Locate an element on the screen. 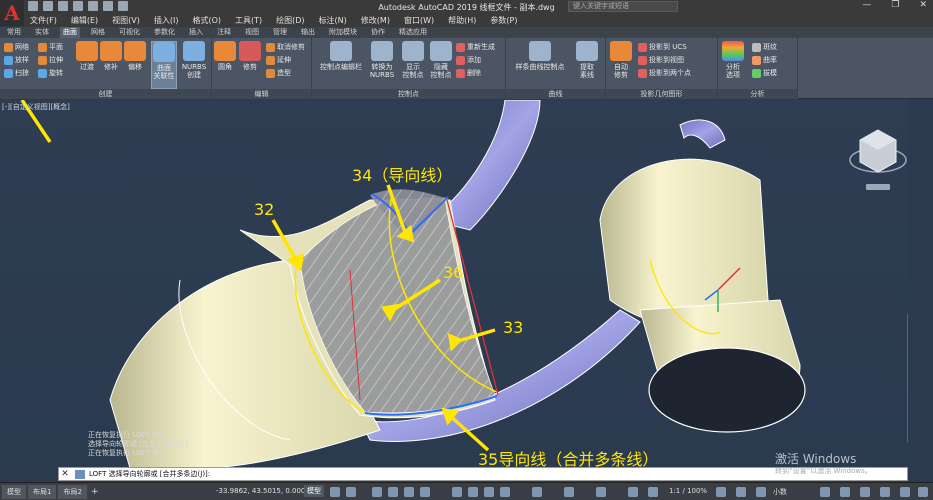 The height and width of the screenshot is (500, 933). units-value: 小数 is located at coordinates (780, 492).